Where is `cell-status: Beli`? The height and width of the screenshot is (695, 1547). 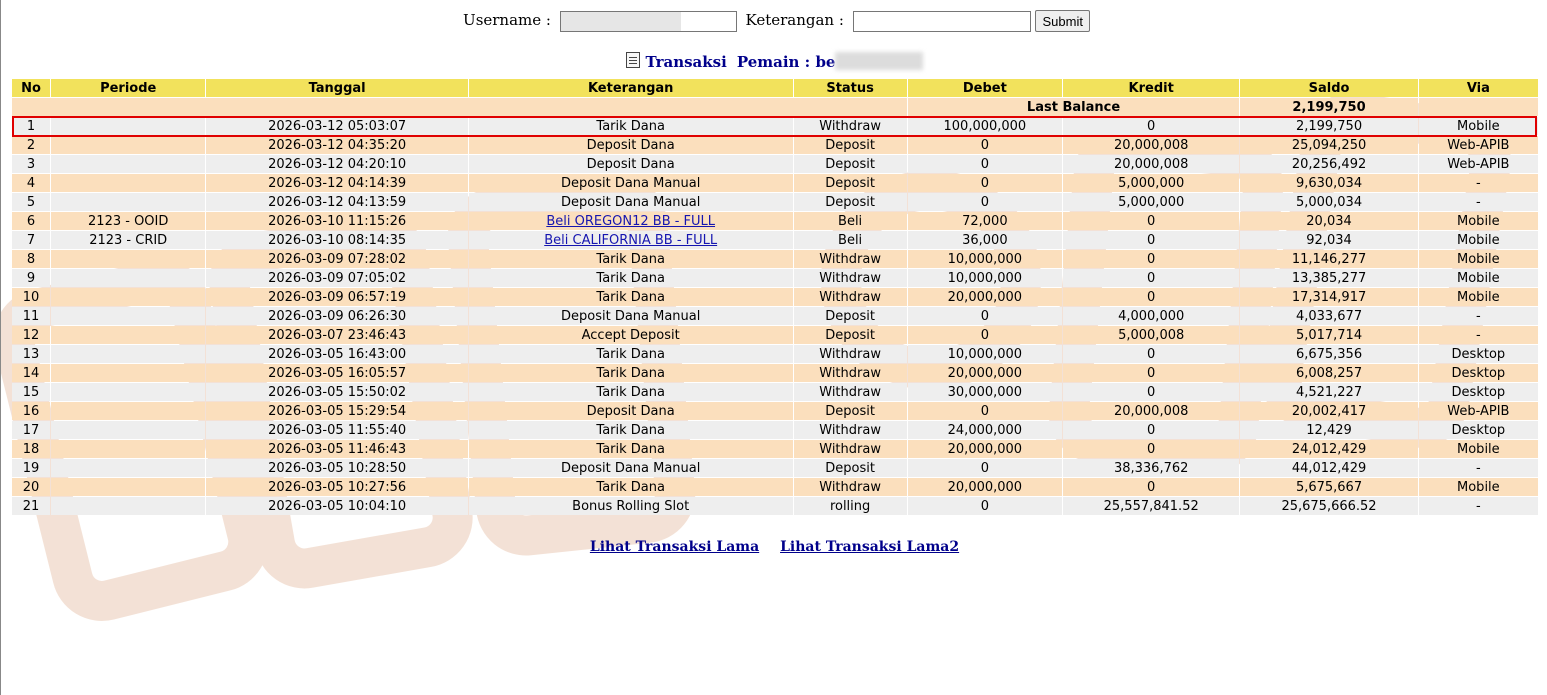 cell-status: Beli is located at coordinates (850, 221).